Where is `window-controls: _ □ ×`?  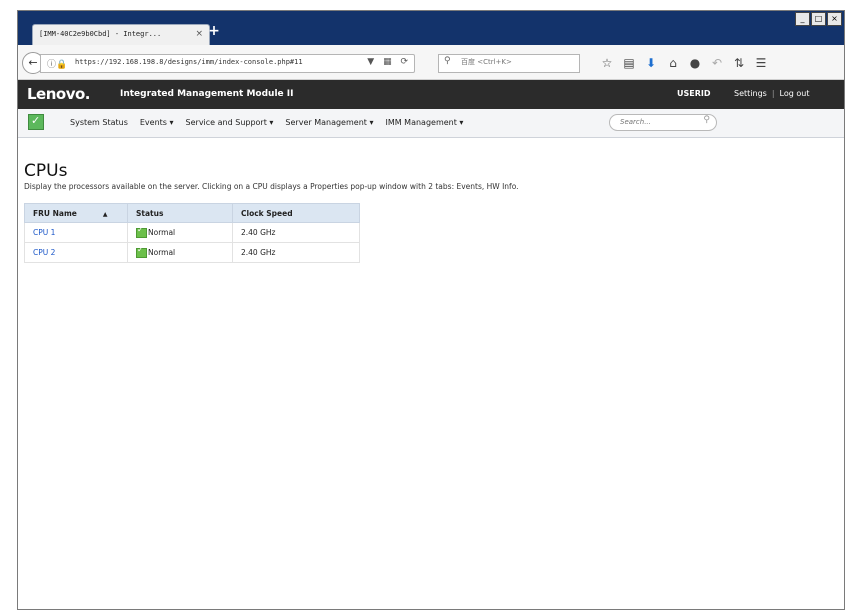 window-controls: _ □ × is located at coordinates (818, 19).